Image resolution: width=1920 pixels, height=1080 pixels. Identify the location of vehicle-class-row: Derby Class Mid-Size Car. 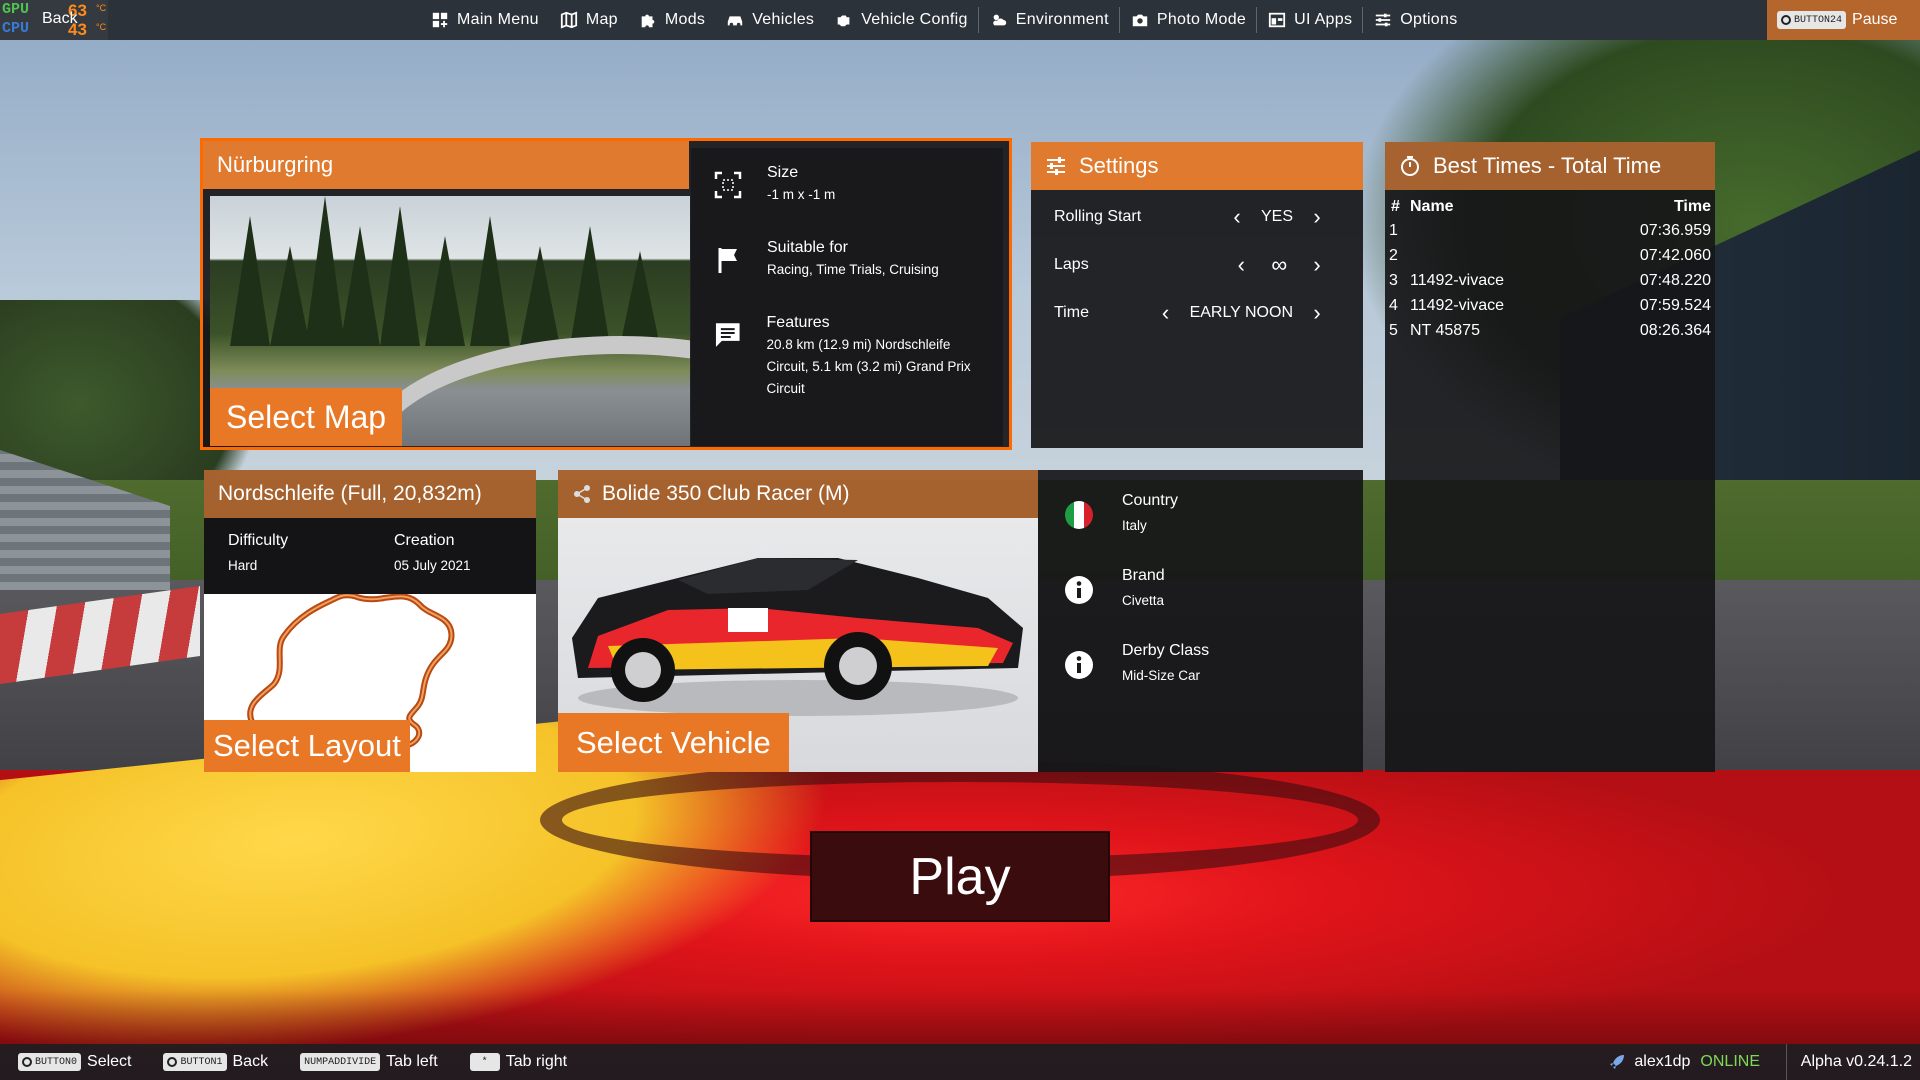
(1200, 662).